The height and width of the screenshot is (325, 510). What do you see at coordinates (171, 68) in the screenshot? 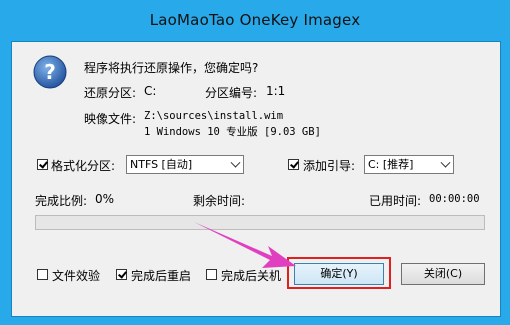
I see `confirm-question: 程序将执行还原操作，您确定吗?` at bounding box center [171, 68].